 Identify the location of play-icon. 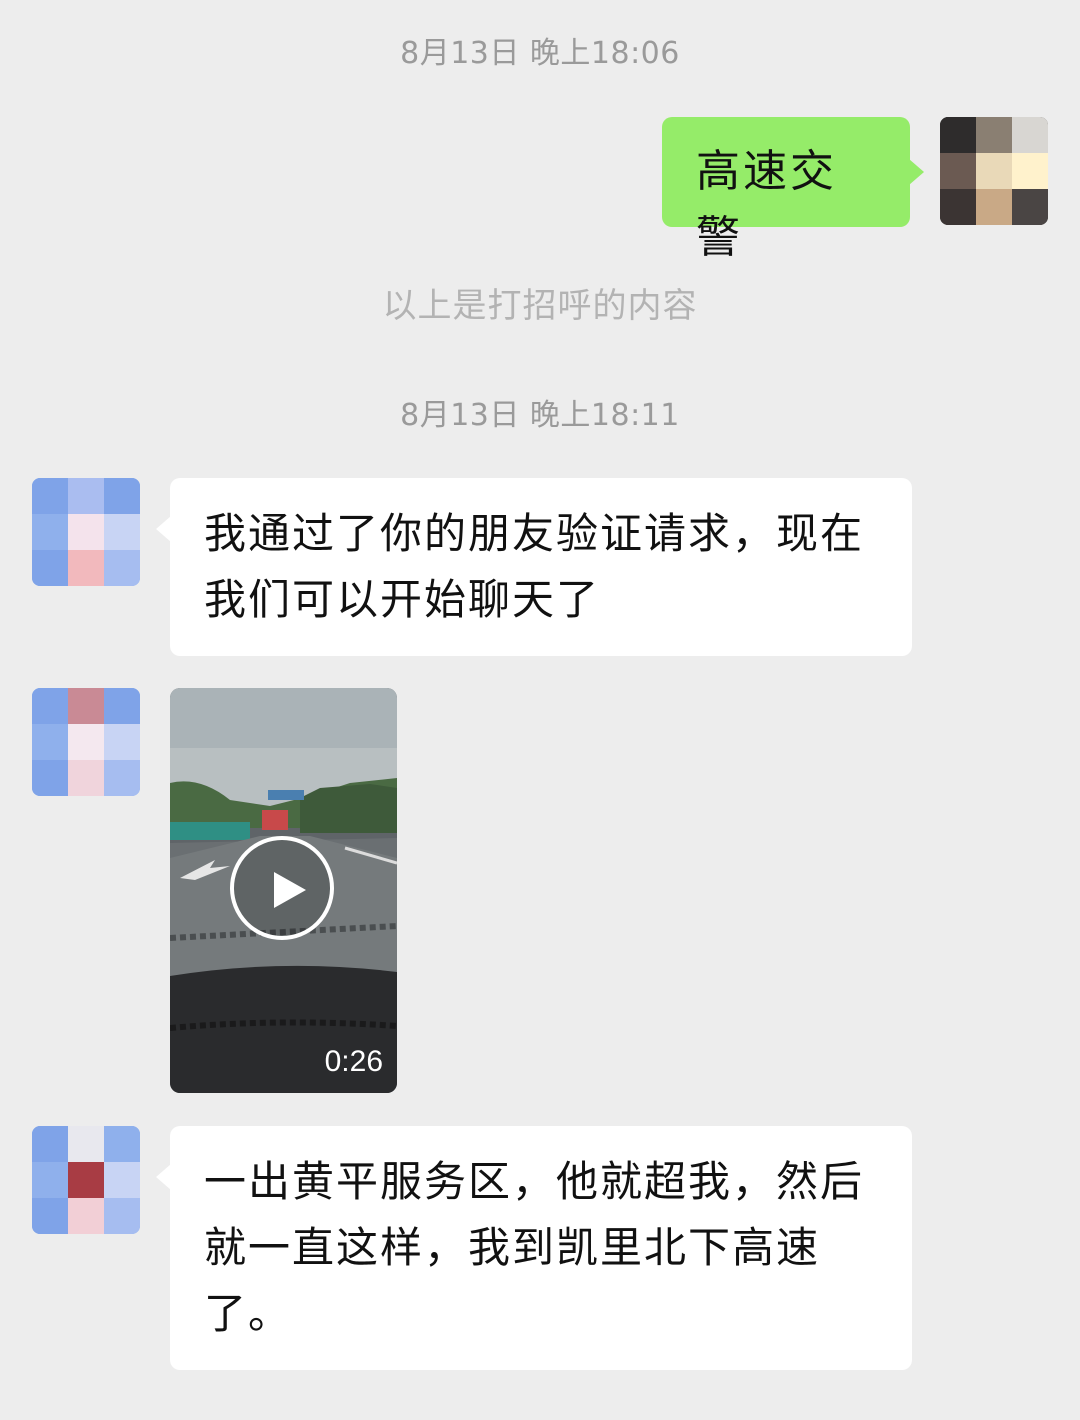
(282, 888).